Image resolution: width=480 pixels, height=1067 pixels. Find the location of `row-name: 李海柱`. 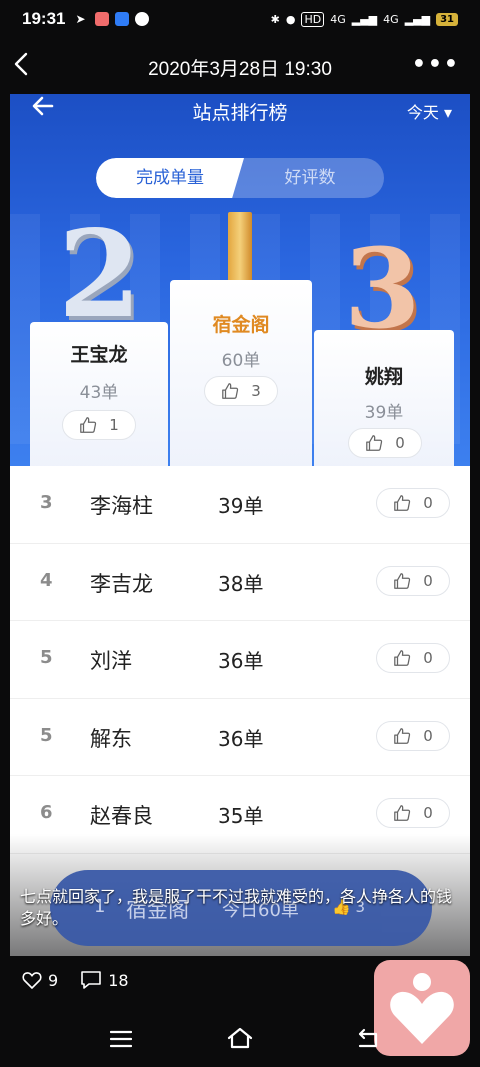

row-name: 李海柱 is located at coordinates (121, 506).